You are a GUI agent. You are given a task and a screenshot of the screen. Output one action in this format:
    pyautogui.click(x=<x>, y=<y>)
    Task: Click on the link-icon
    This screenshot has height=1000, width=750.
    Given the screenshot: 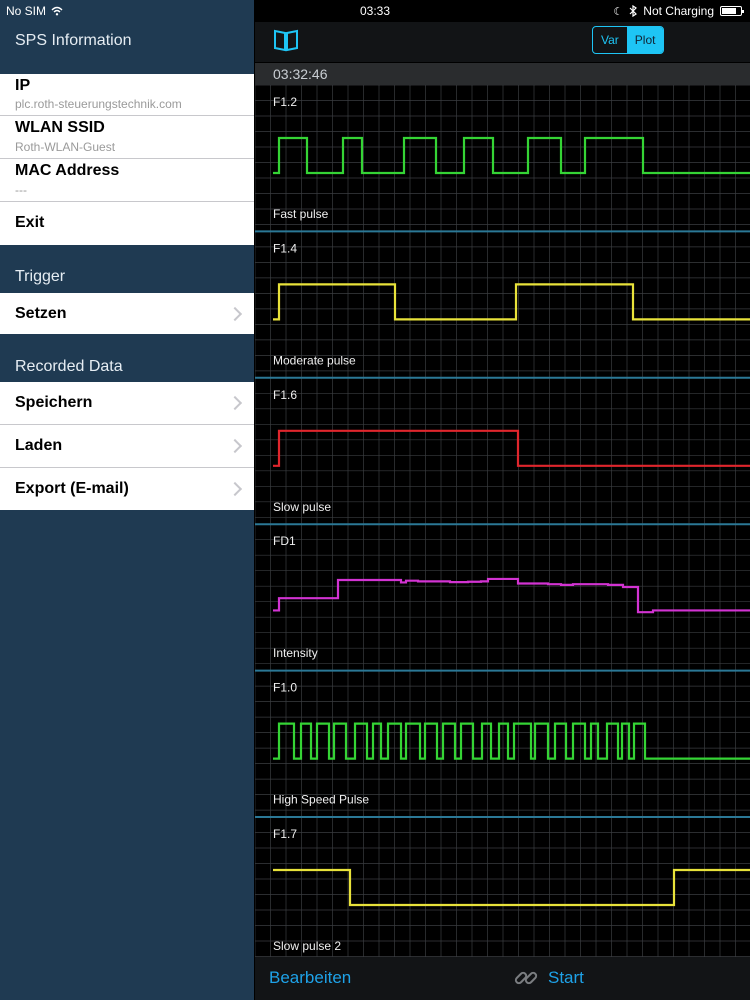 What is the action you would take?
    pyautogui.click(x=526, y=978)
    